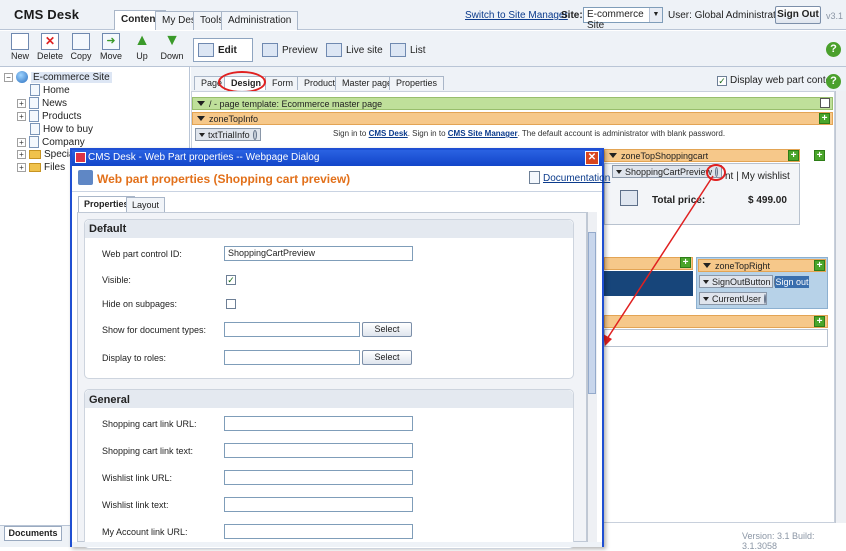 The width and height of the screenshot is (846, 551). I want to click on new-button: New, so click(20, 49).